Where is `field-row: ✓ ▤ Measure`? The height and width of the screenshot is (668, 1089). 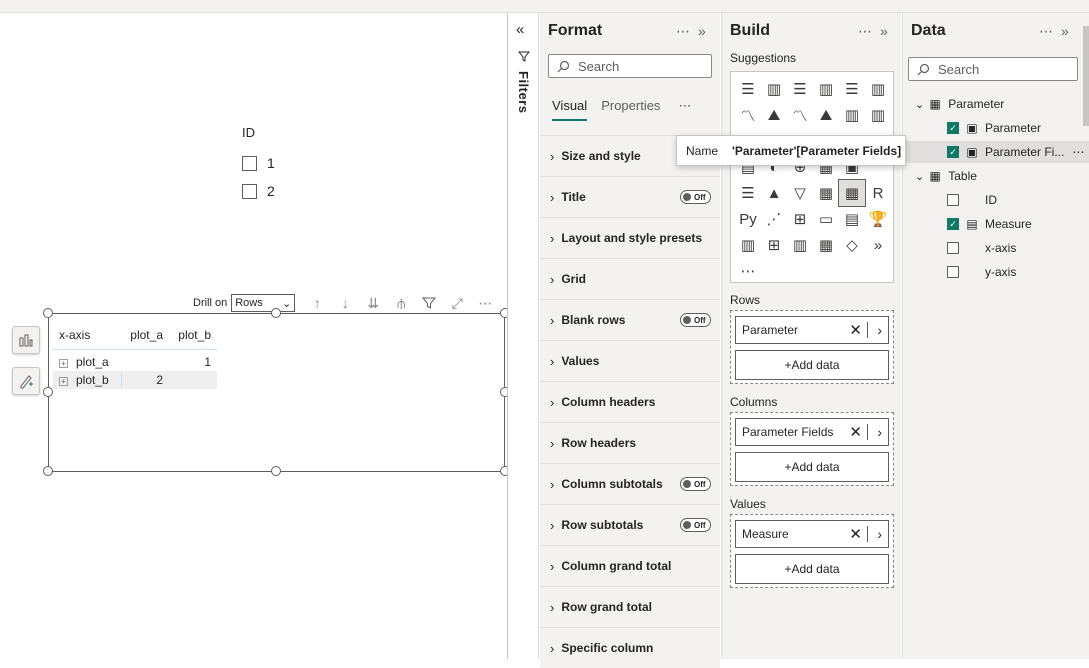
field-row: ✓ ▤ Measure is located at coordinates (996, 224).